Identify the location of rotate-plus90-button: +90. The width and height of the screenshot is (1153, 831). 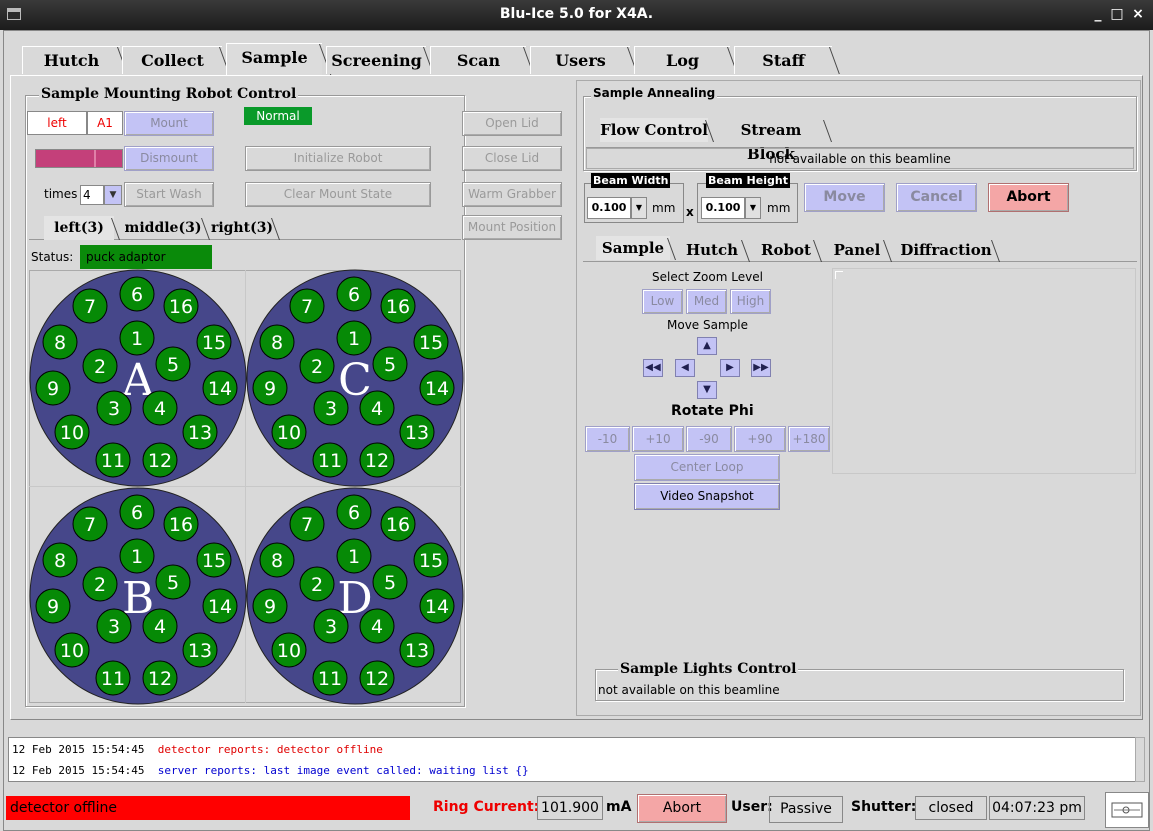
(760, 439).